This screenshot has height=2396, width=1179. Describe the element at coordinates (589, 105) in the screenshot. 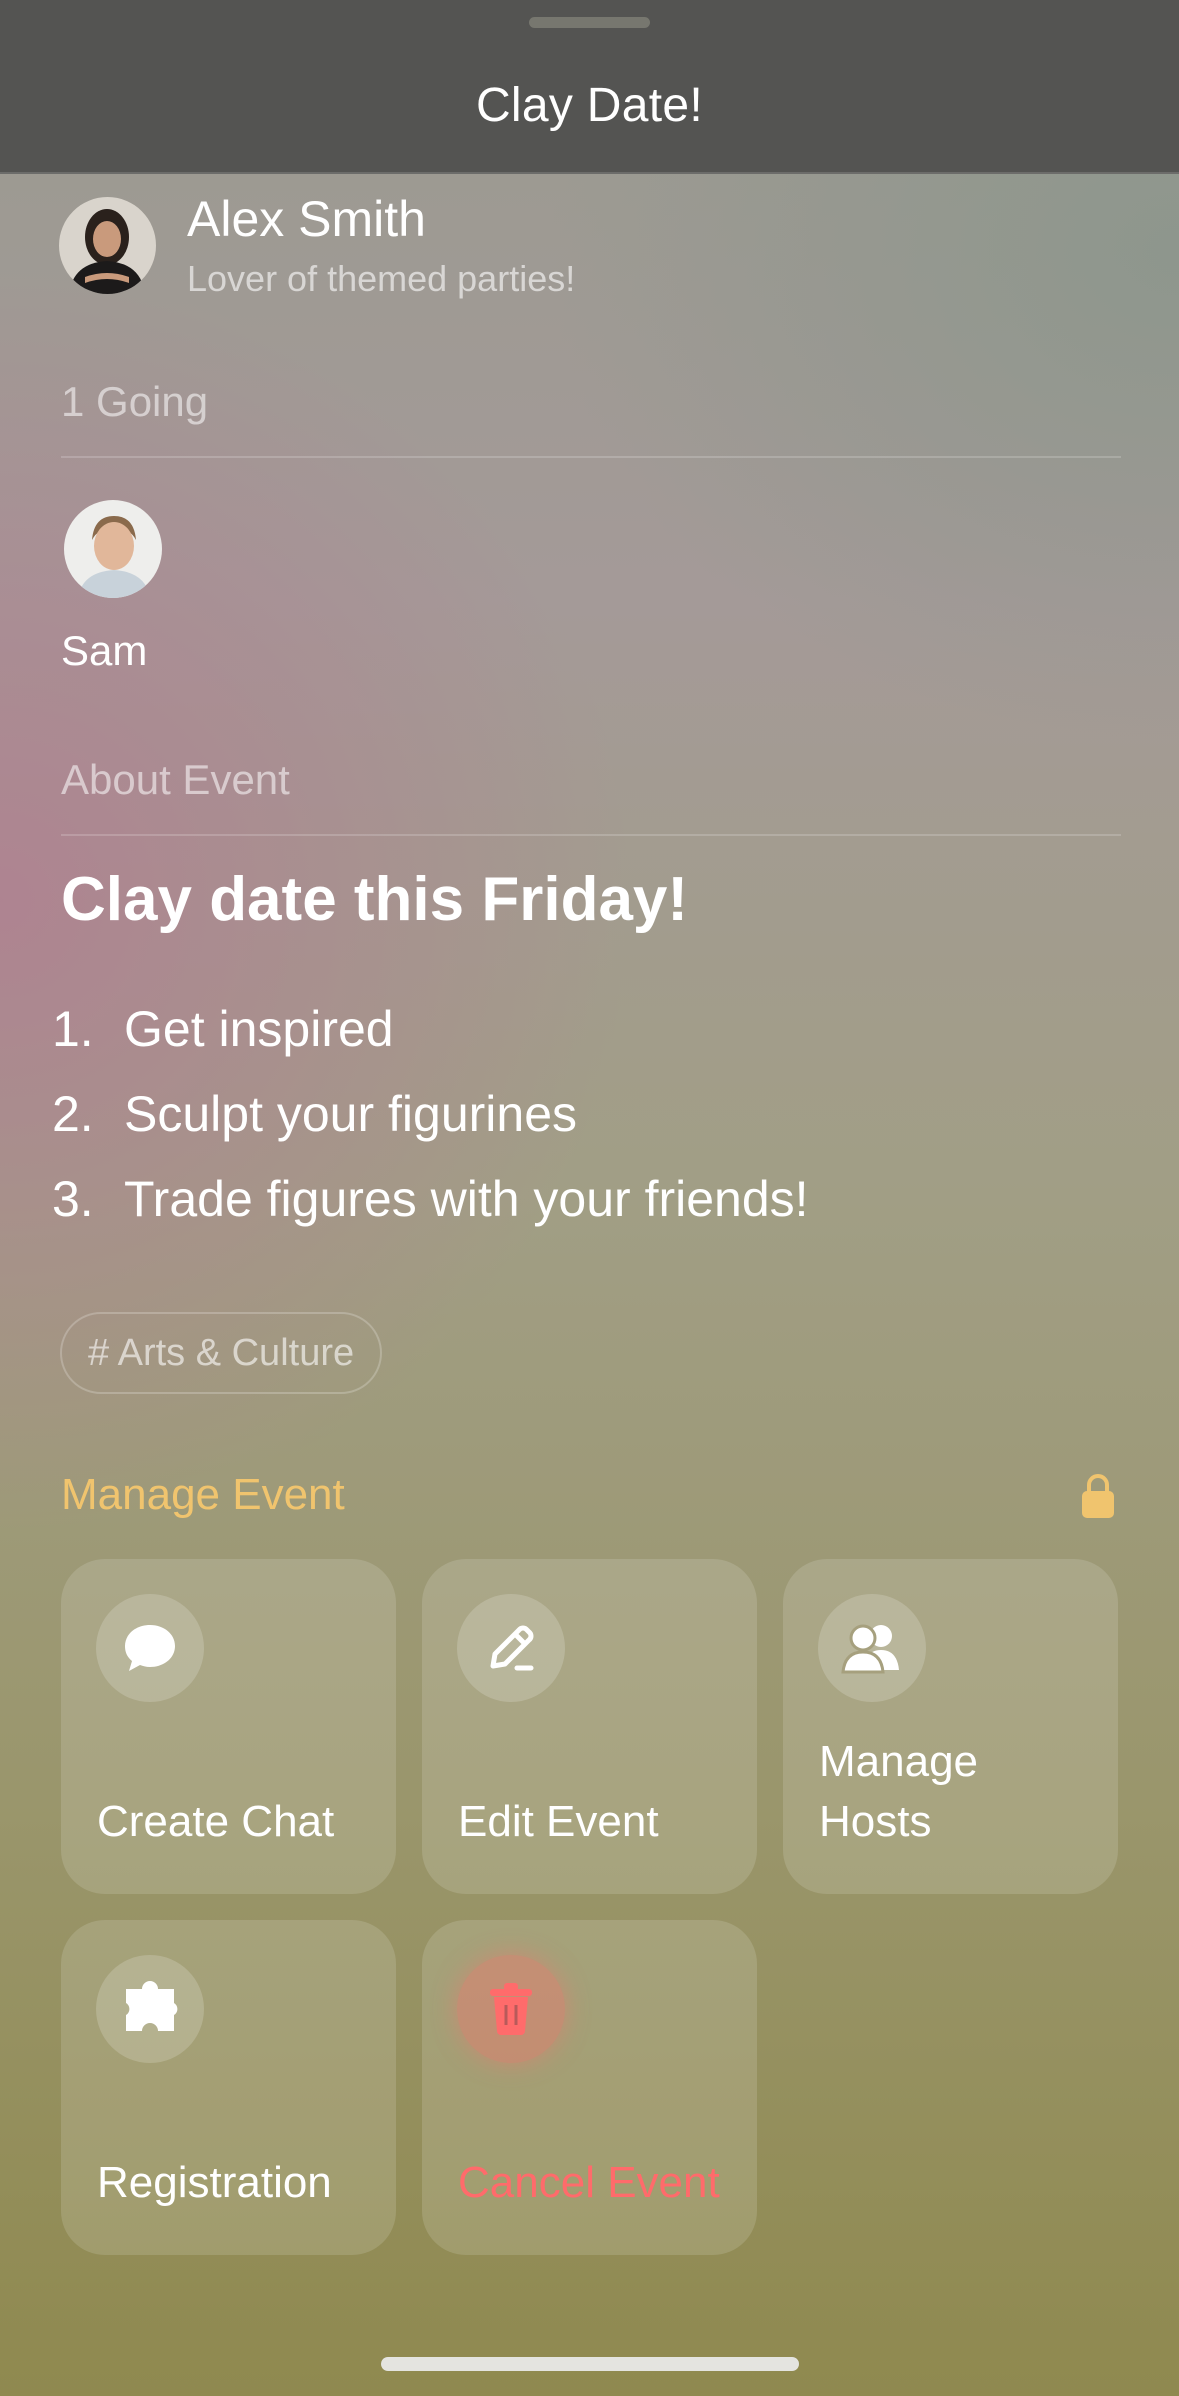

I see `page-title: Clay Date!` at that location.